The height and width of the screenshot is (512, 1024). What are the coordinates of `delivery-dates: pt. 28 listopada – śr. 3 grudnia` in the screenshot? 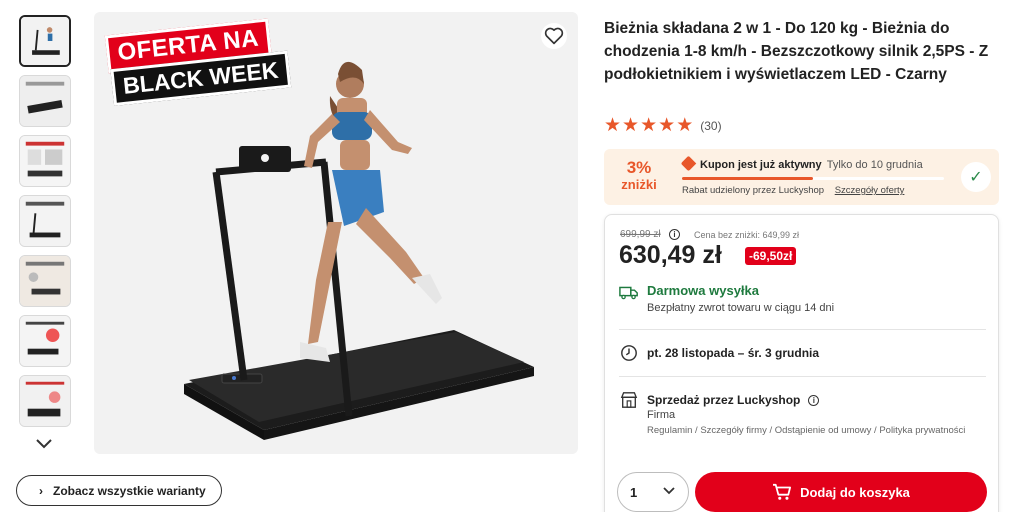 It's located at (733, 353).